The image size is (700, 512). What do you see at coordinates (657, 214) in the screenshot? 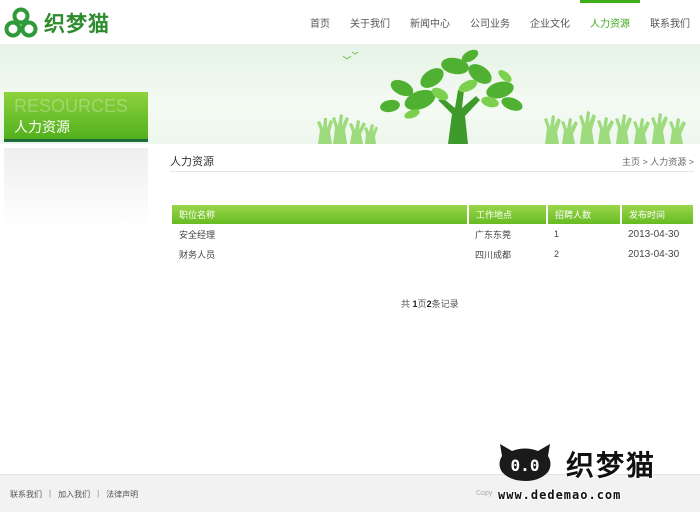
I see `column-header-date: 发布时间` at bounding box center [657, 214].